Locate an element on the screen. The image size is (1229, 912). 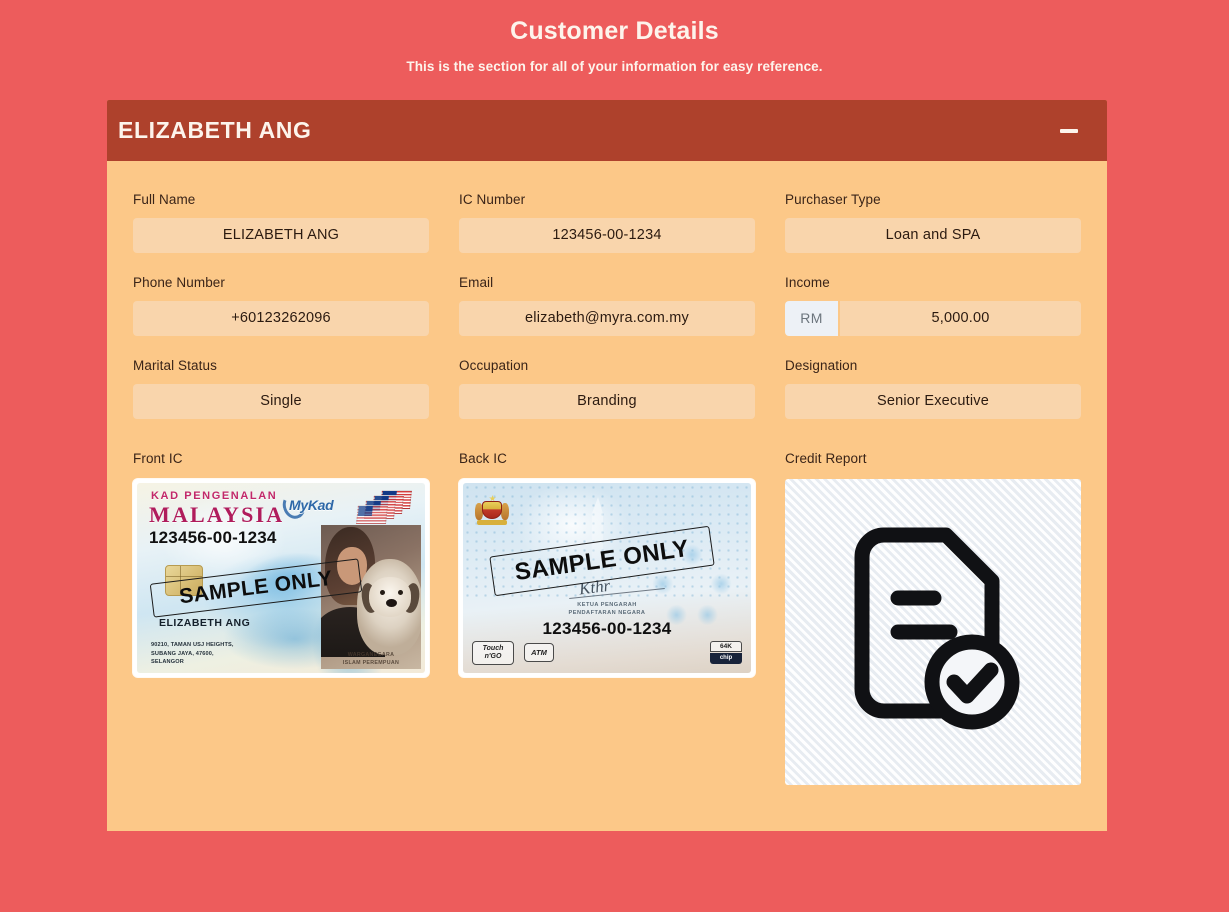
purchaser-type-input: Loan and SPA is located at coordinates (933, 235).